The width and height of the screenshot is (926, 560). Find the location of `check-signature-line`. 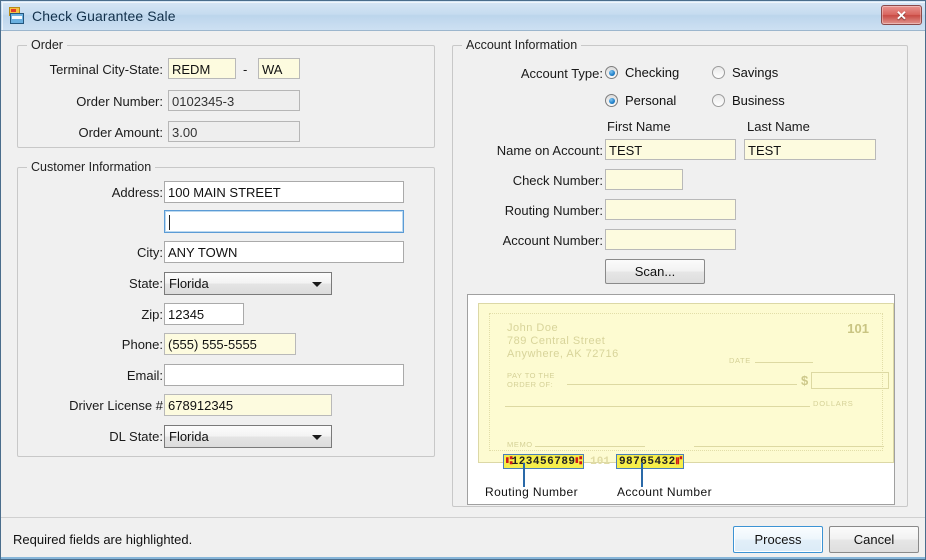

check-signature-line is located at coordinates (789, 446).